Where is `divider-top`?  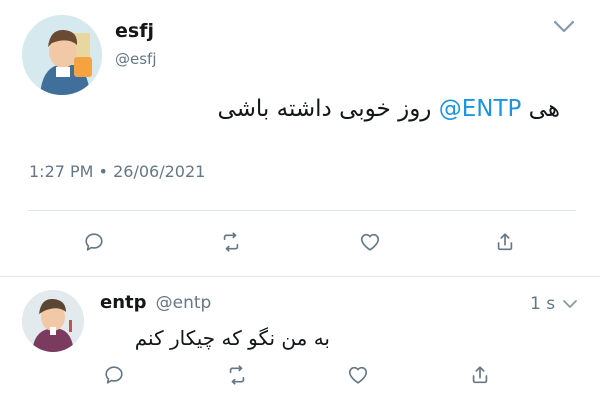 divider-top is located at coordinates (302, 210).